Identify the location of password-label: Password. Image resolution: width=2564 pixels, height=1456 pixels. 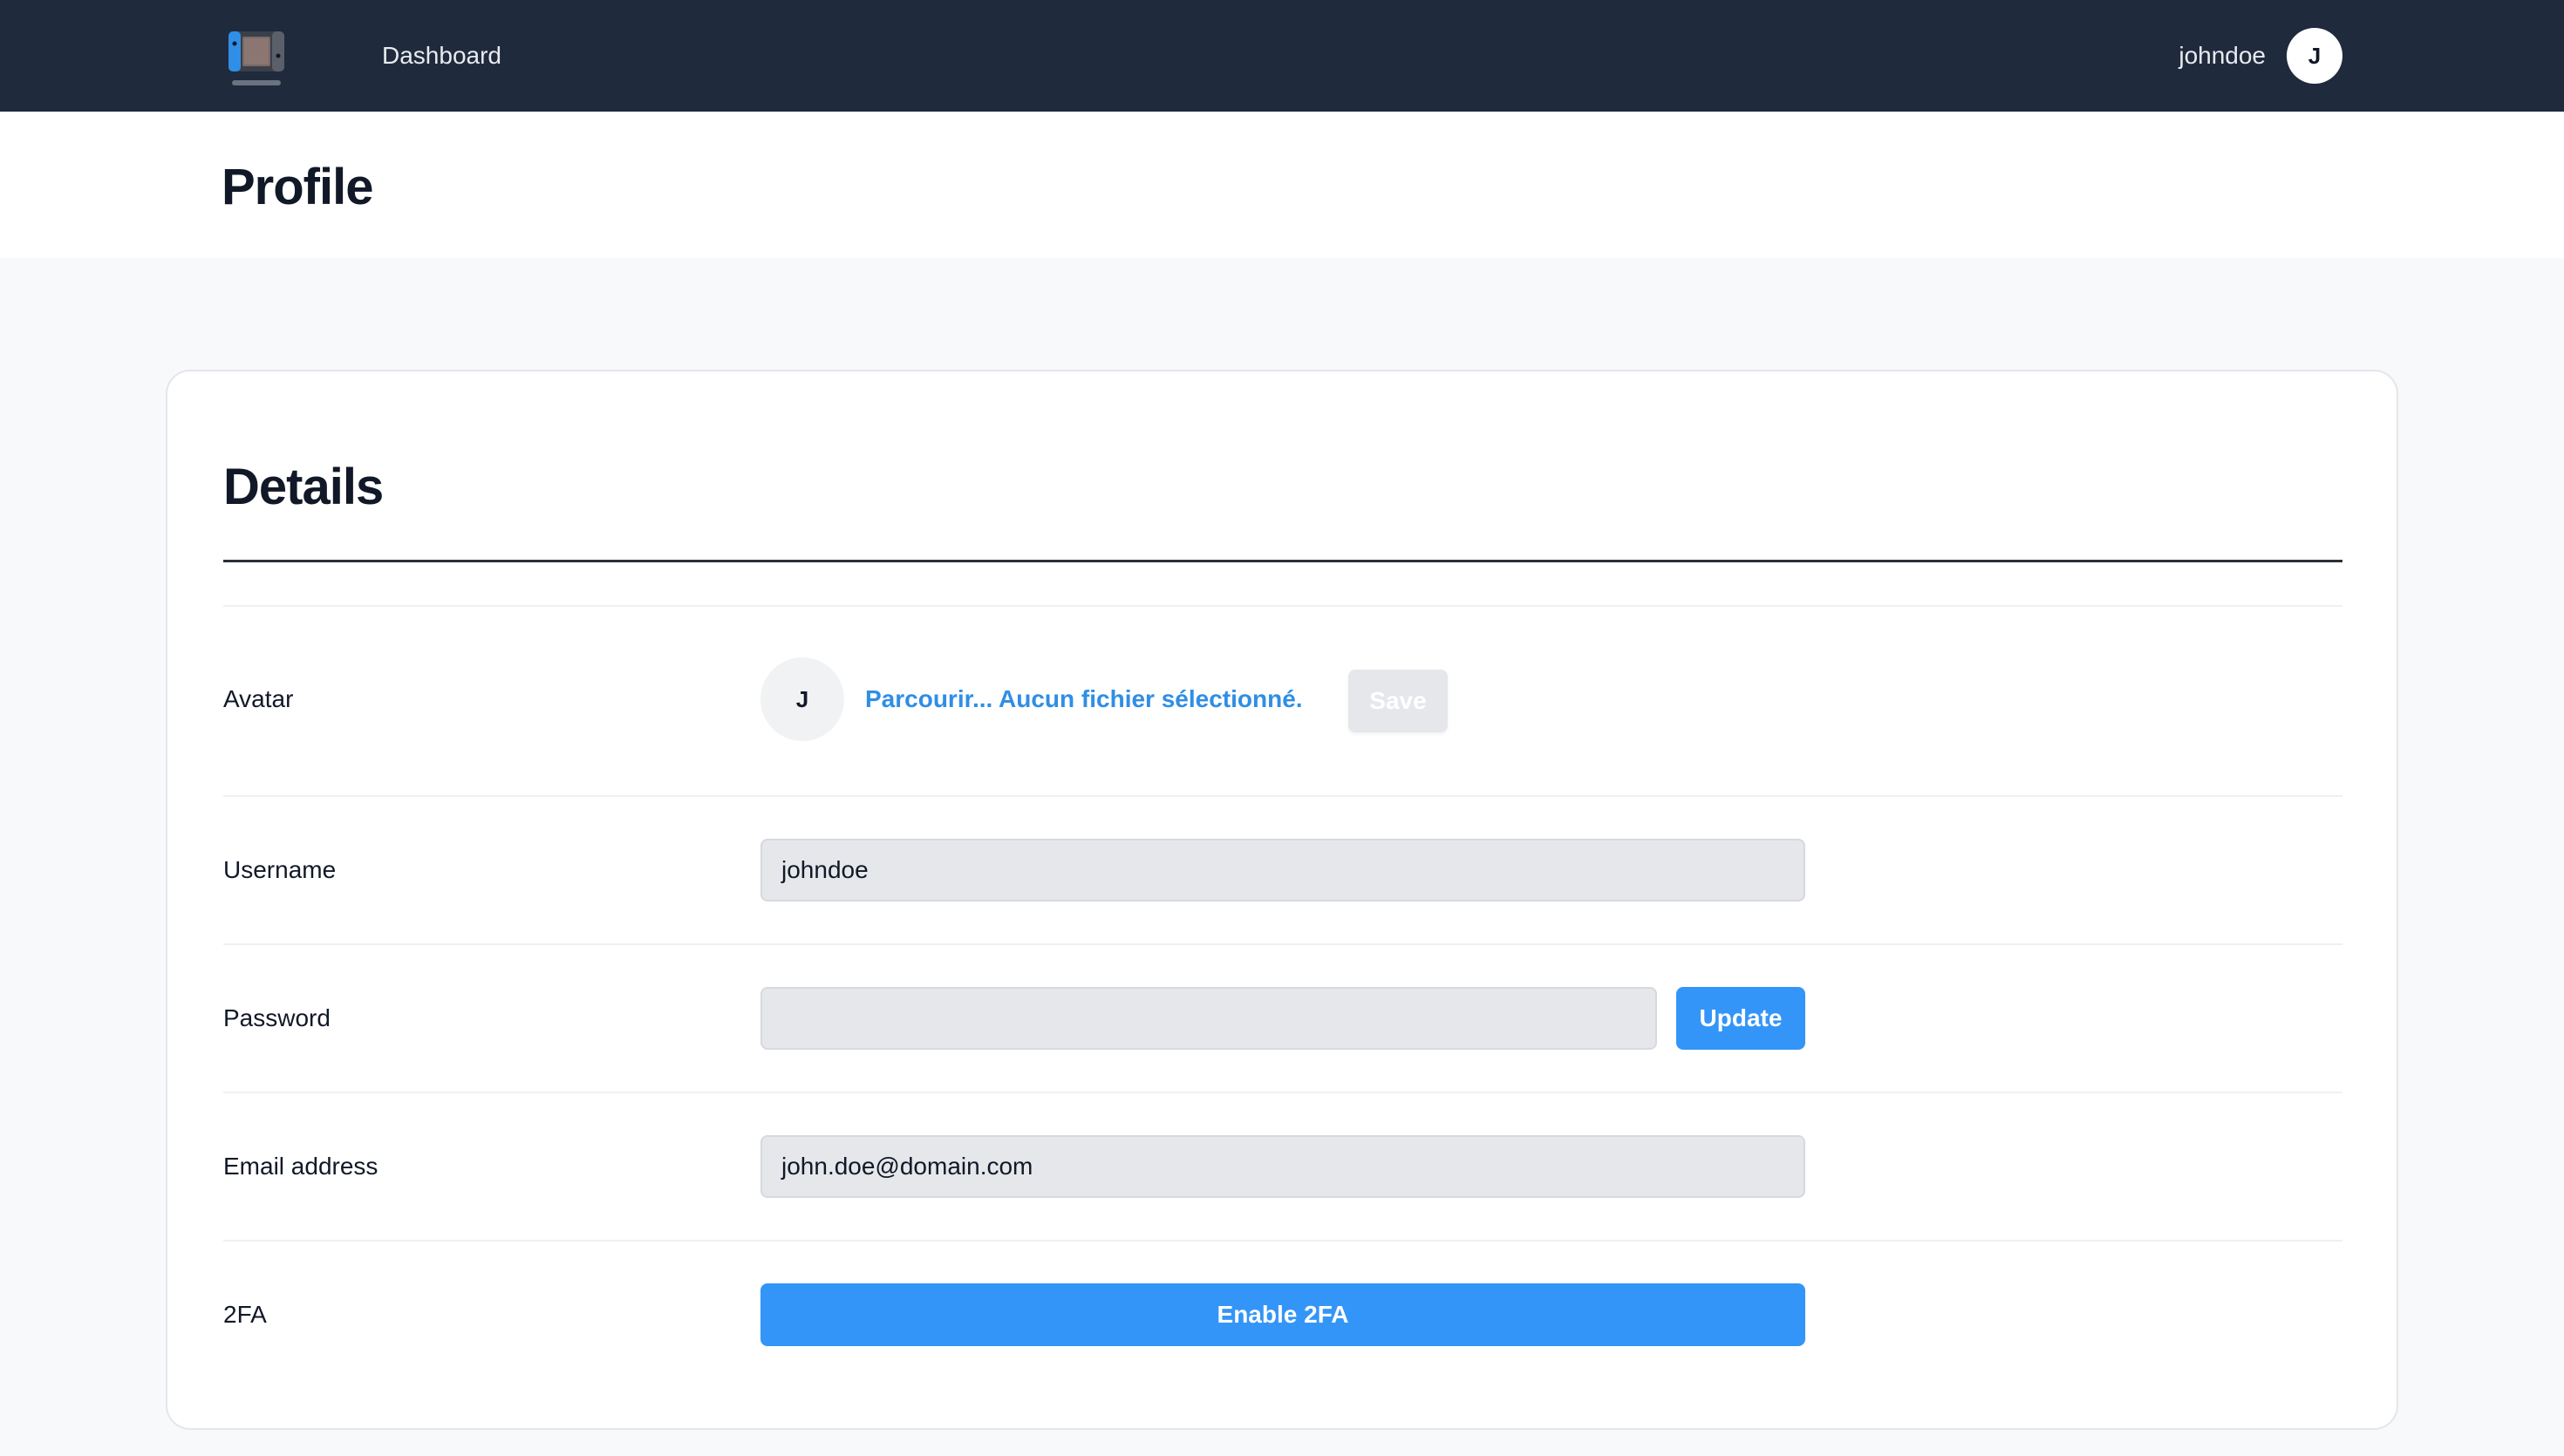
(277, 1017).